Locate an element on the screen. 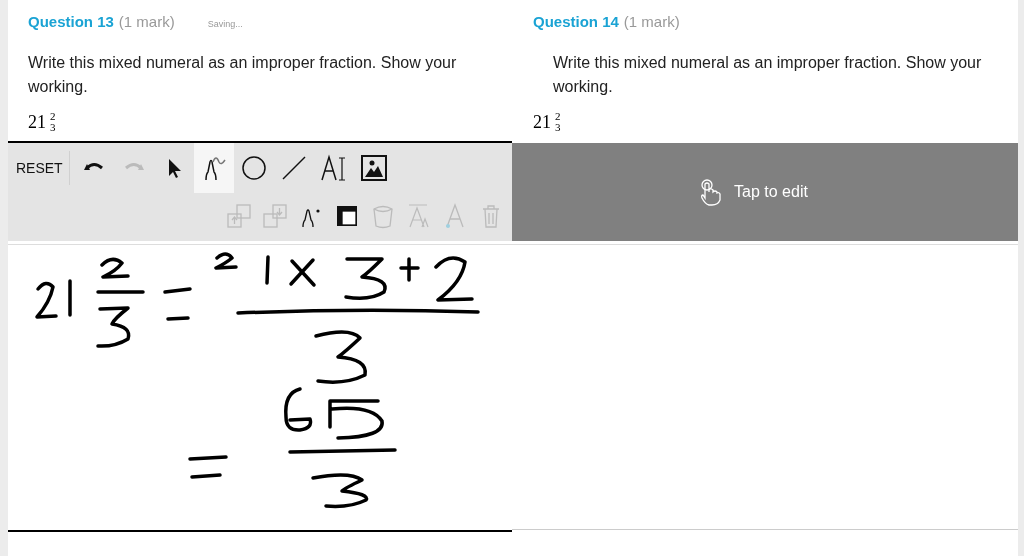 The image size is (1024, 556). question-title: Question 13 is located at coordinates (71, 21).